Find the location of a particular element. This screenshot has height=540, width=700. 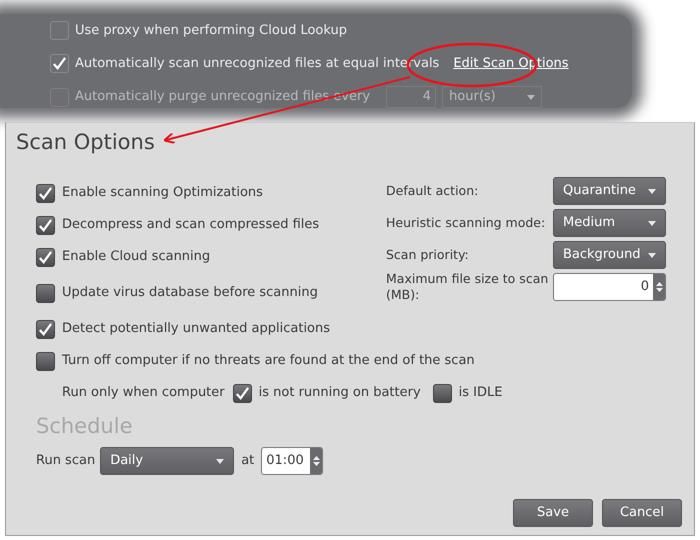

option-label: Enable scanning Optimizations is located at coordinates (162, 193).